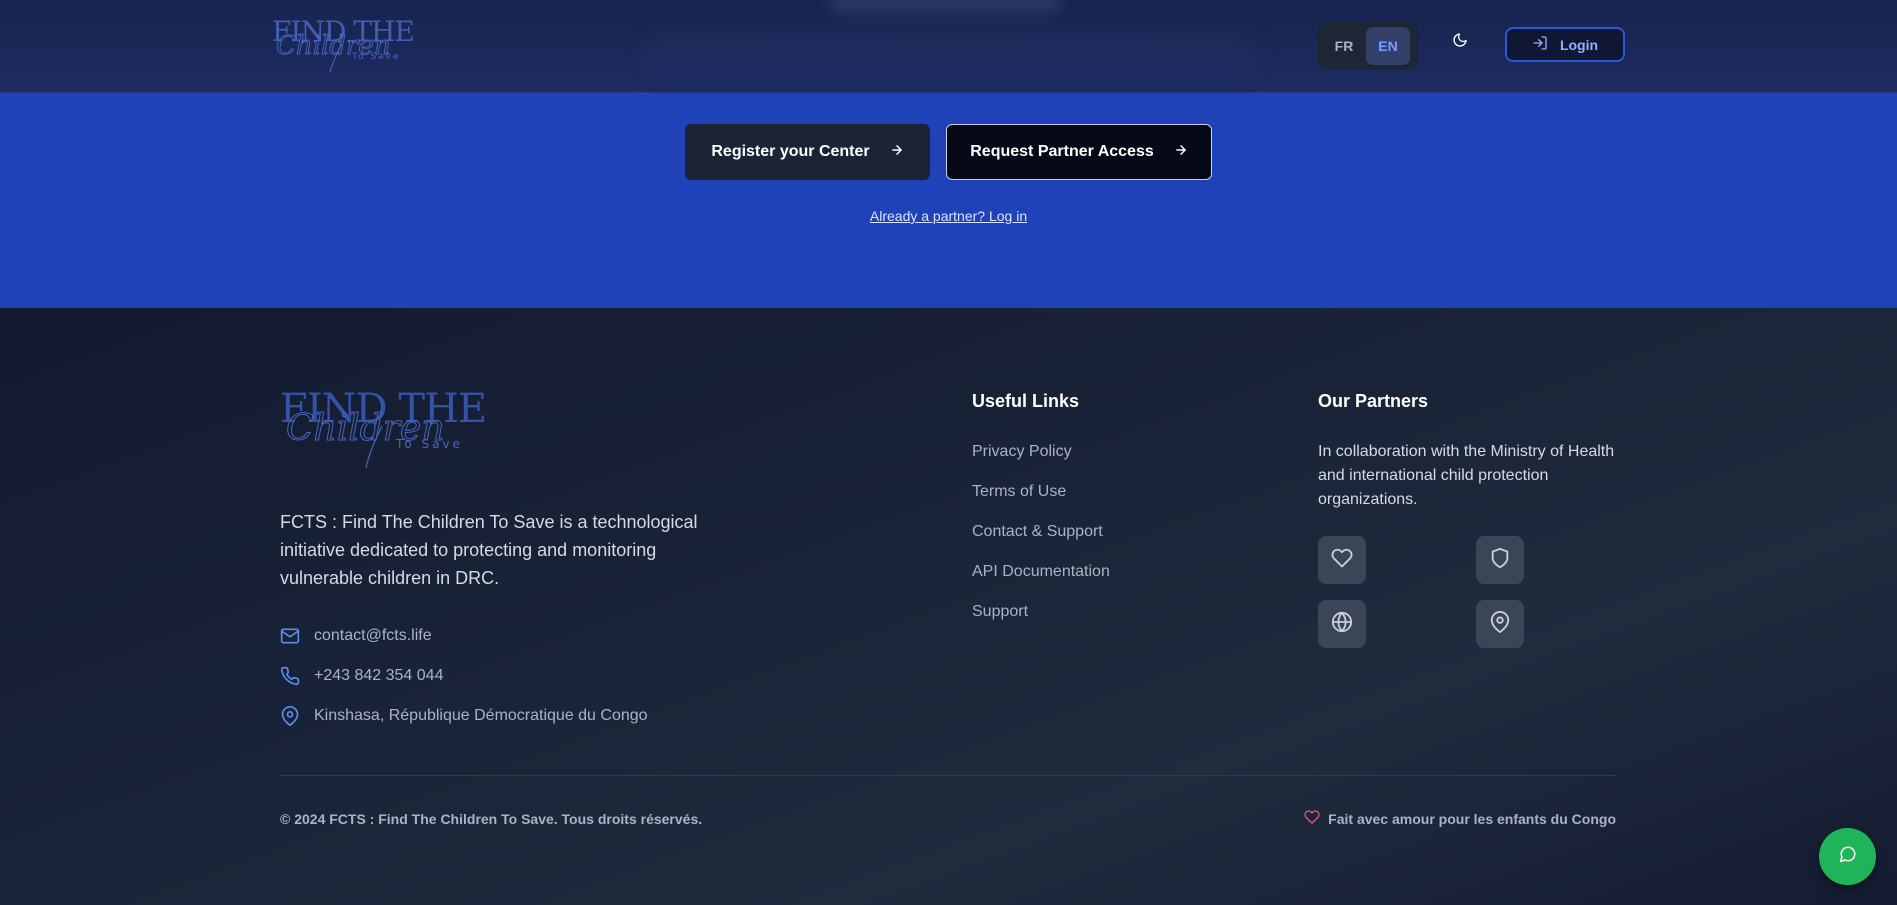 This screenshot has height=905, width=1897. I want to click on header-logo: FIND THE Children To Save, so click(343, 44).